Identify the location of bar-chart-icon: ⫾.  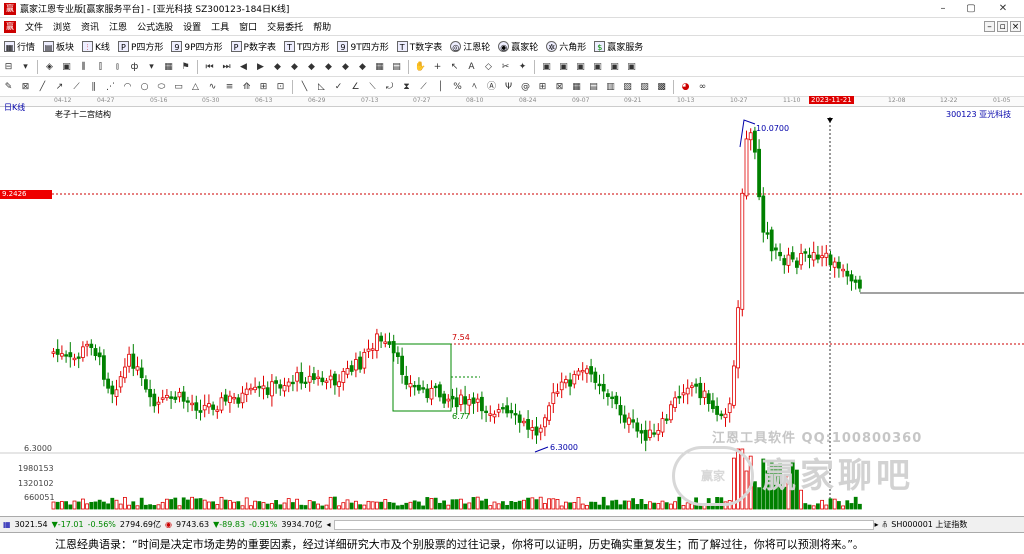
(117, 67).